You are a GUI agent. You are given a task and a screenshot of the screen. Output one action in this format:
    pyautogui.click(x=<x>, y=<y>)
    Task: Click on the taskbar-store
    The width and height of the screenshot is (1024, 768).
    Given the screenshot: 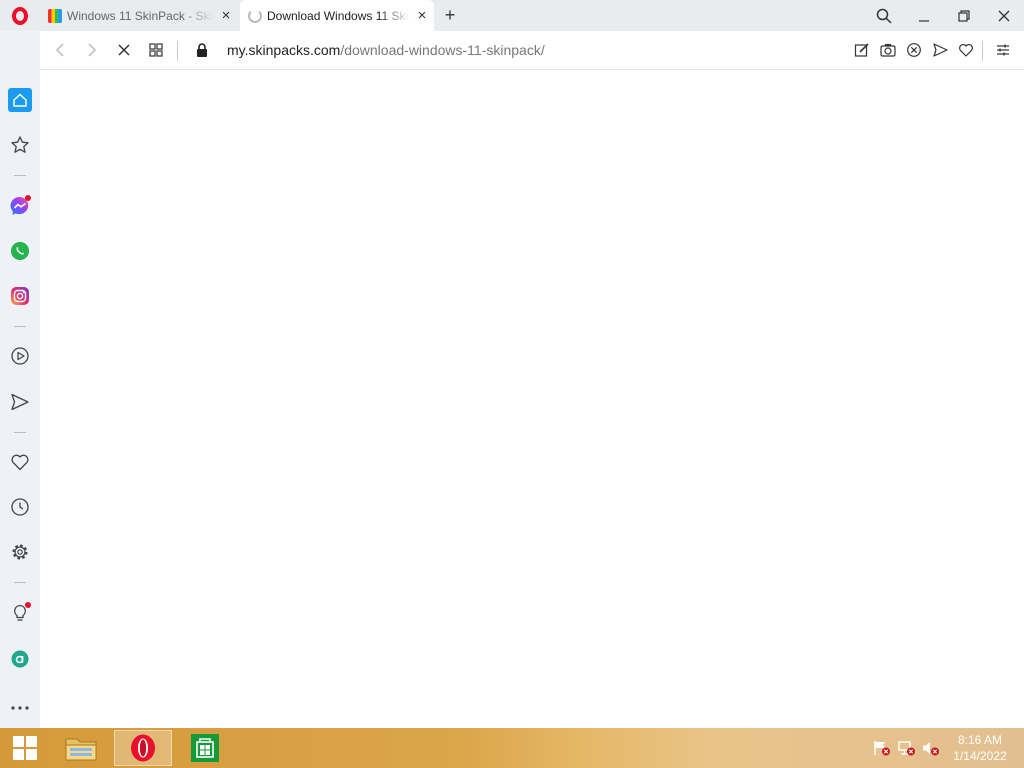 What is the action you would take?
    pyautogui.click(x=205, y=748)
    